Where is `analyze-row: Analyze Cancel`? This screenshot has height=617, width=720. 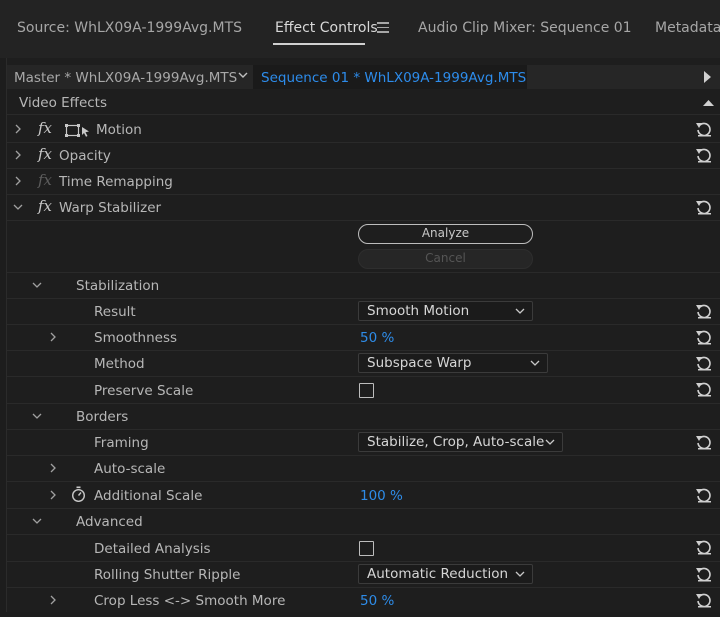
analyze-row: Analyze Cancel is located at coordinates (363, 247).